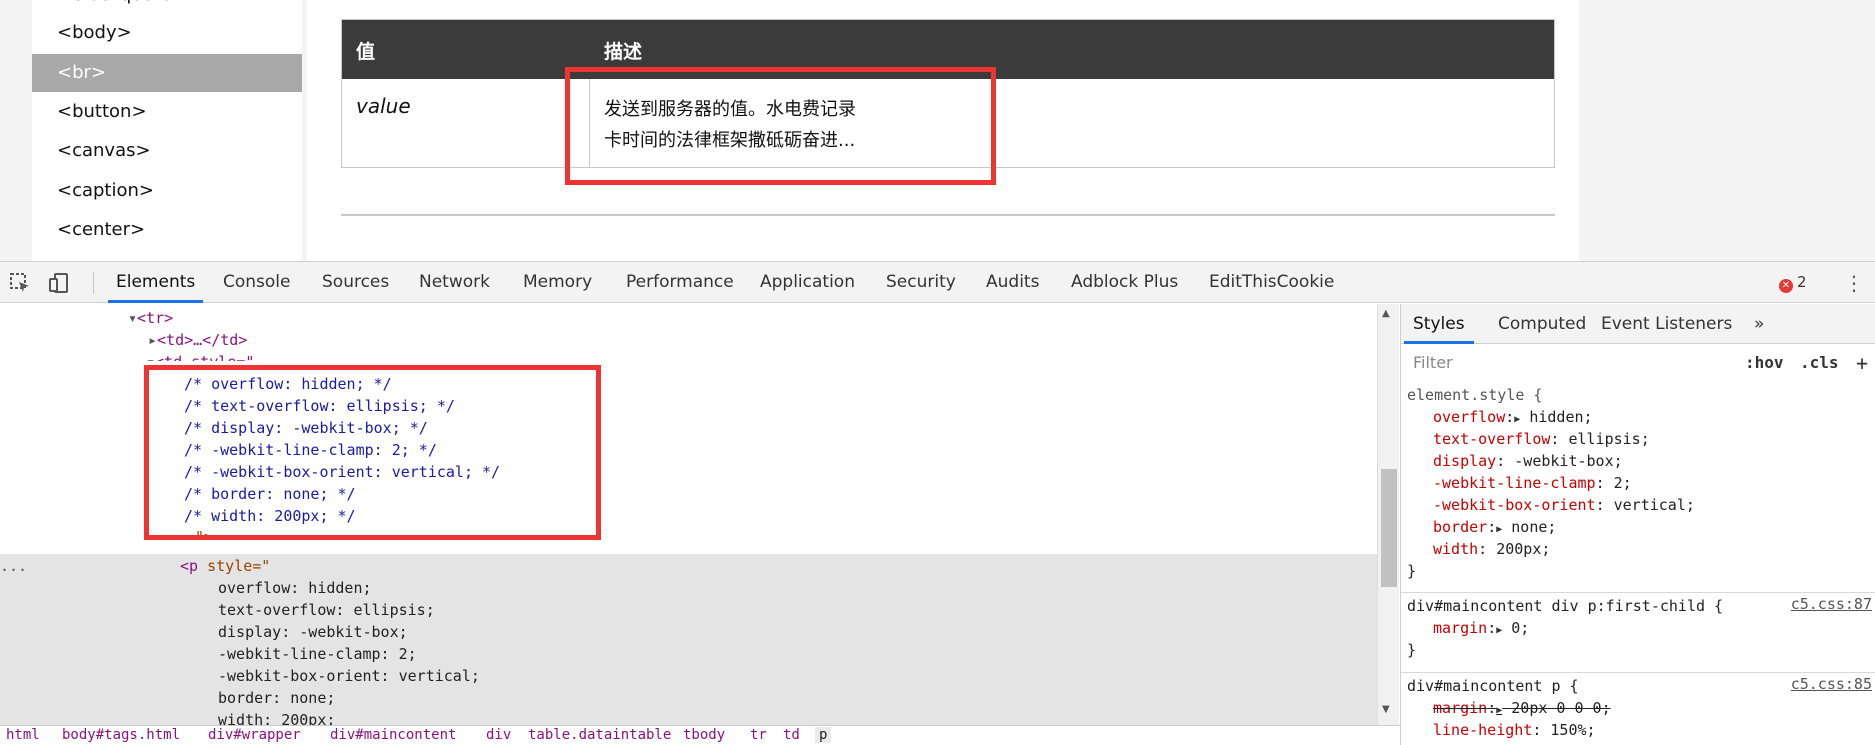 This screenshot has height=745, width=1875. What do you see at coordinates (254, 735) in the screenshot?
I see `crumb-wrapper: div#wrapper` at bounding box center [254, 735].